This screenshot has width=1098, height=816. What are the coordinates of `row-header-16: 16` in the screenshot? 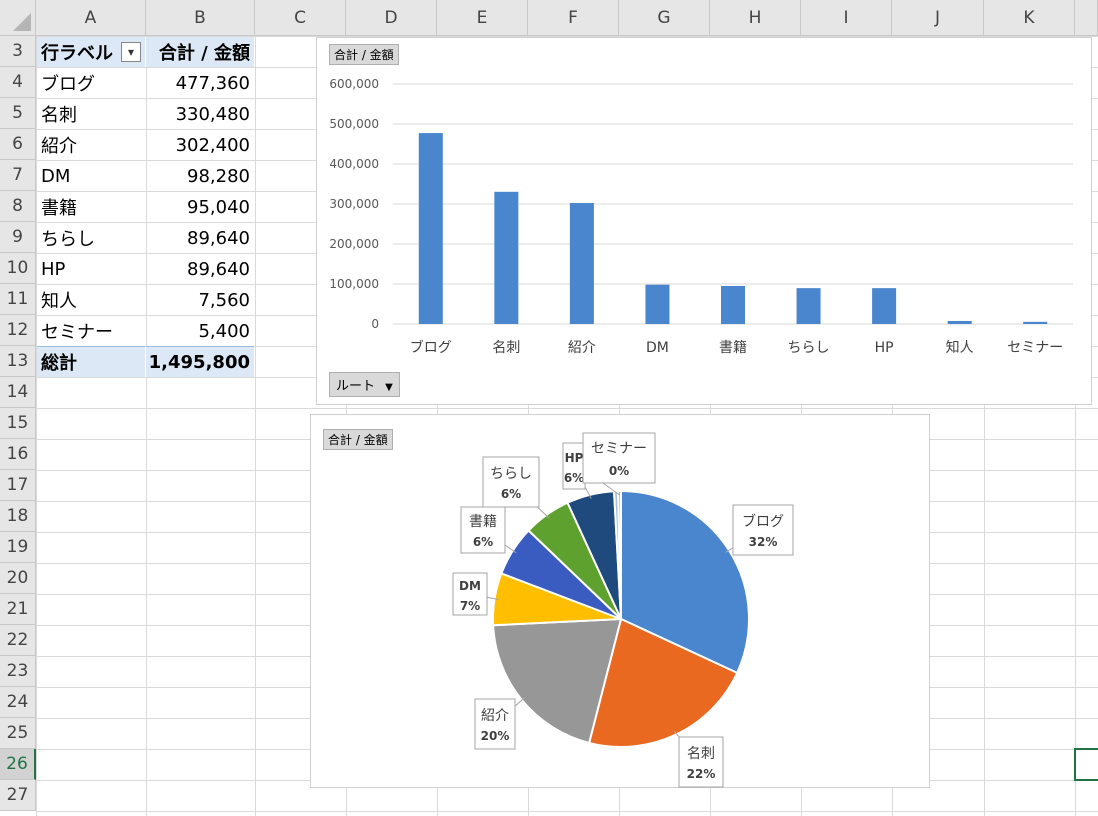 It's located at (18, 454).